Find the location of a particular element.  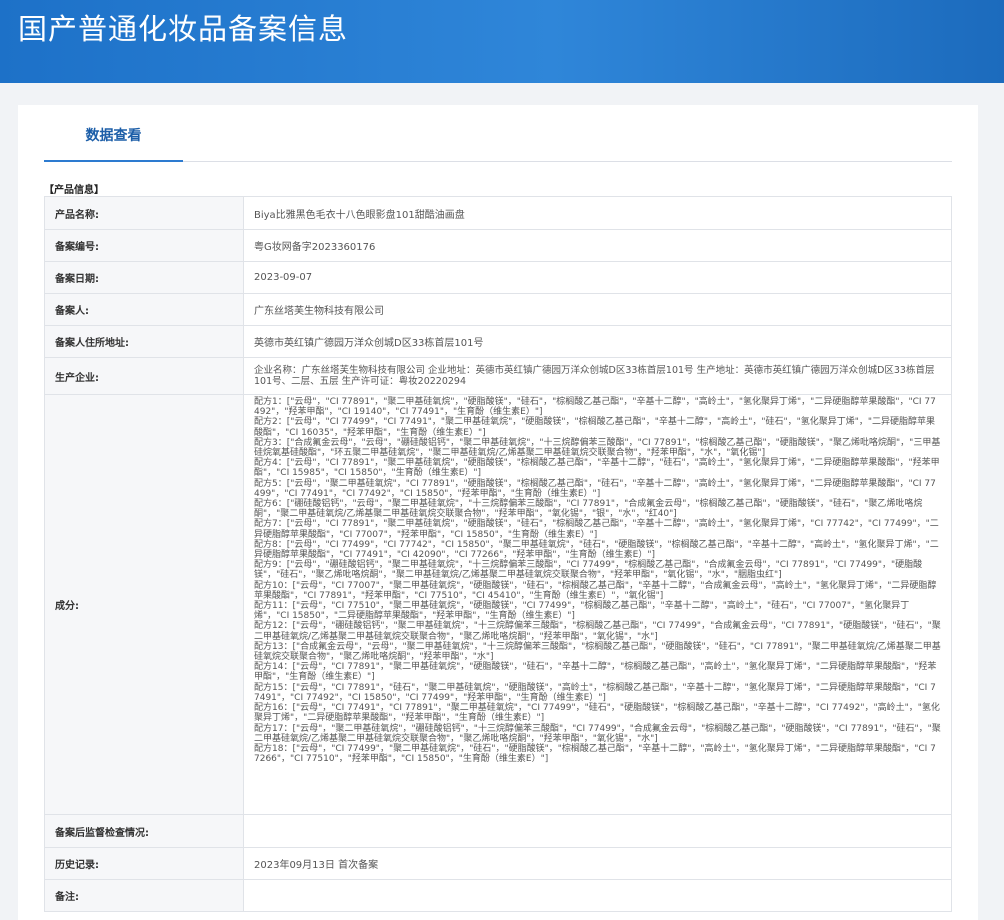

row-address: 备案人住所地址: 英德市英红镇广德园万洋众创城D区33栋首层101号 is located at coordinates (498, 341).